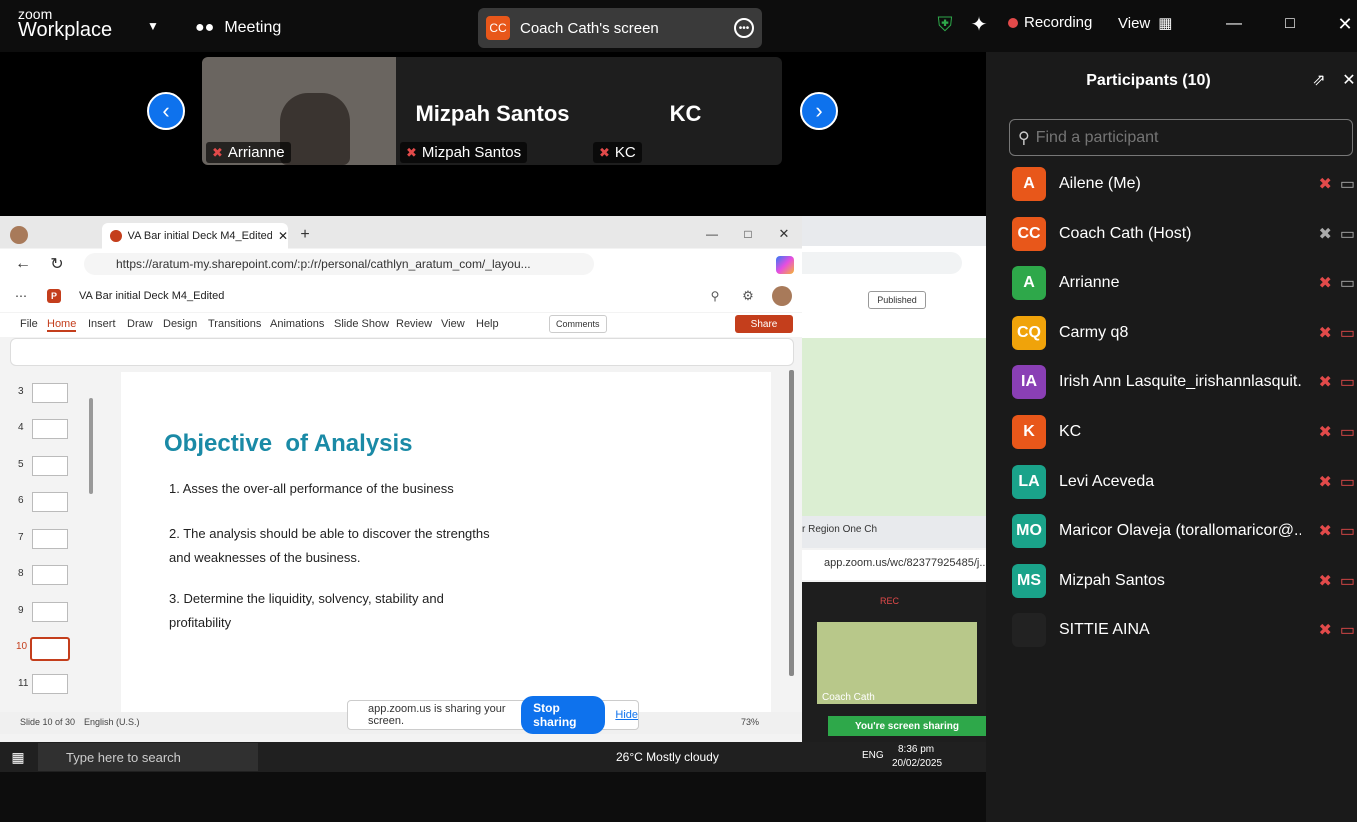  I want to click on slide-scrollbar, so click(791, 523).